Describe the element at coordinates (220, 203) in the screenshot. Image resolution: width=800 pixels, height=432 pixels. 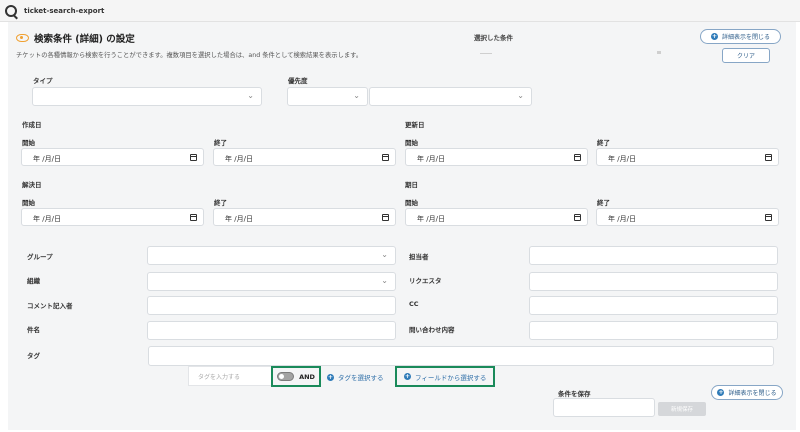
I see `resolved-end-label: 終了` at that location.